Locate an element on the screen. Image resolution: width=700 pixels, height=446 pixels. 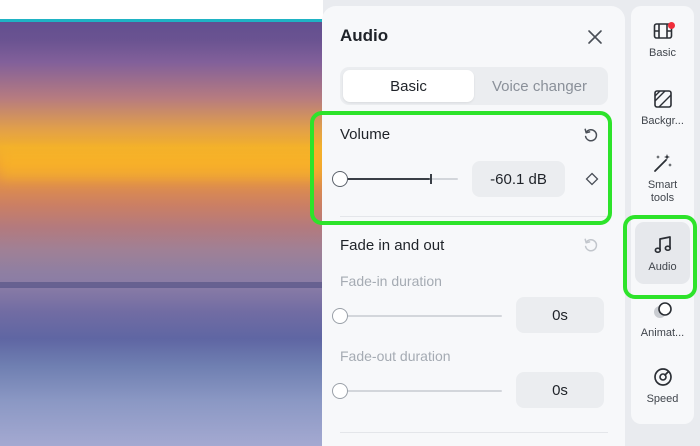
panel-title: Audio is located at coordinates (364, 35).